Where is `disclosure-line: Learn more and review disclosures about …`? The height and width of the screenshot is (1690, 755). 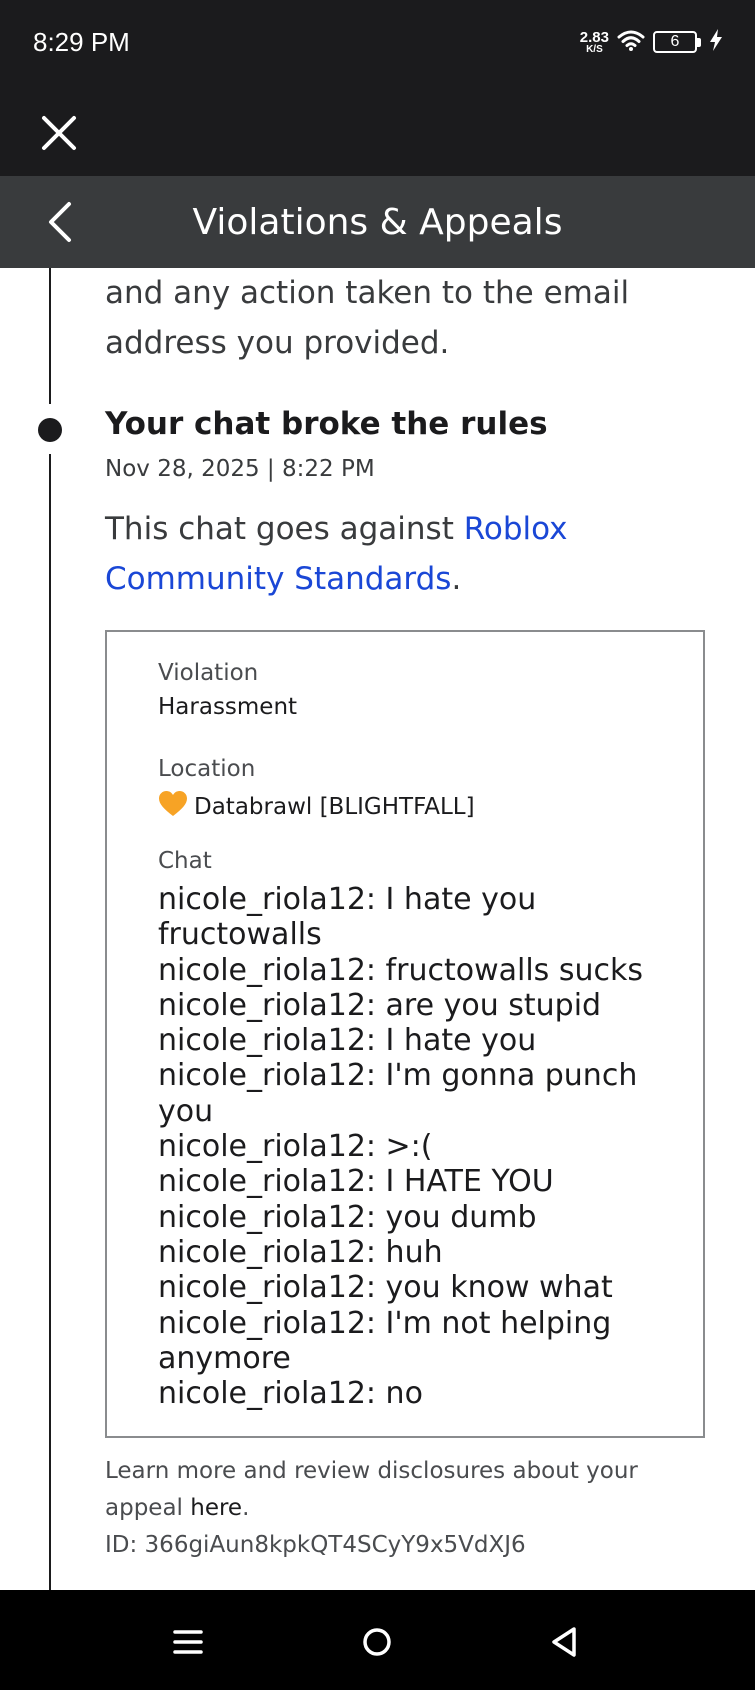 disclosure-line: Learn more and review disclosures about … is located at coordinates (371, 1471).